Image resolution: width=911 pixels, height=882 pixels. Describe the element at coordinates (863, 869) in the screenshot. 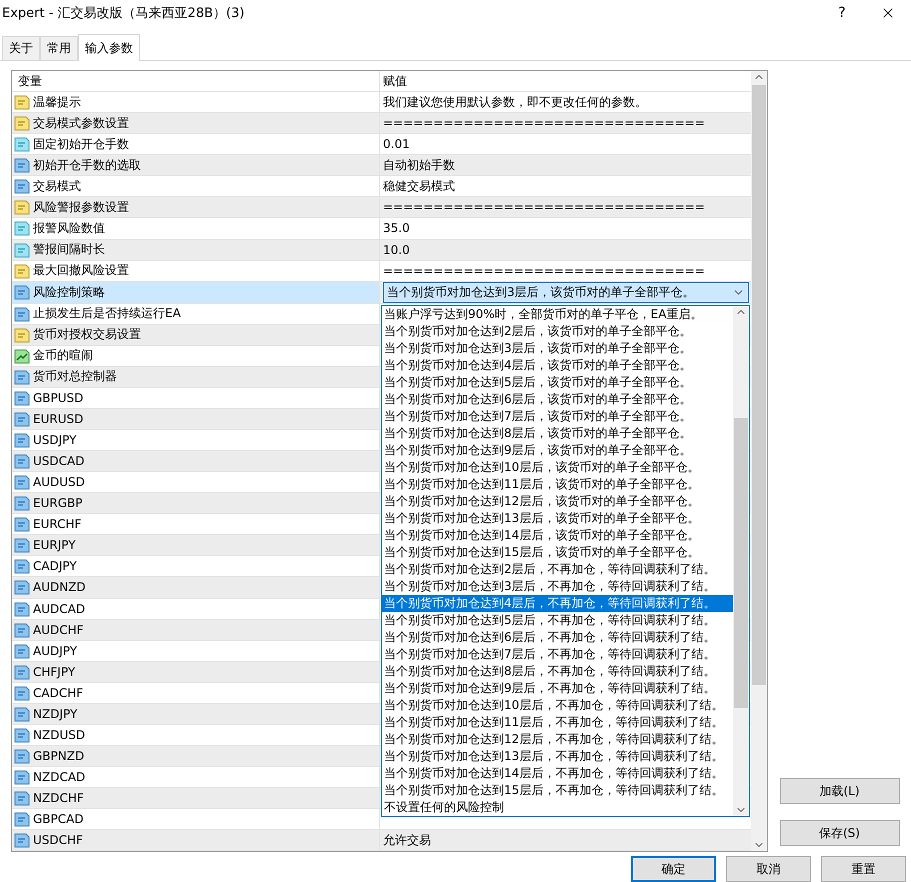

I see `dialog-button: 重置` at that location.